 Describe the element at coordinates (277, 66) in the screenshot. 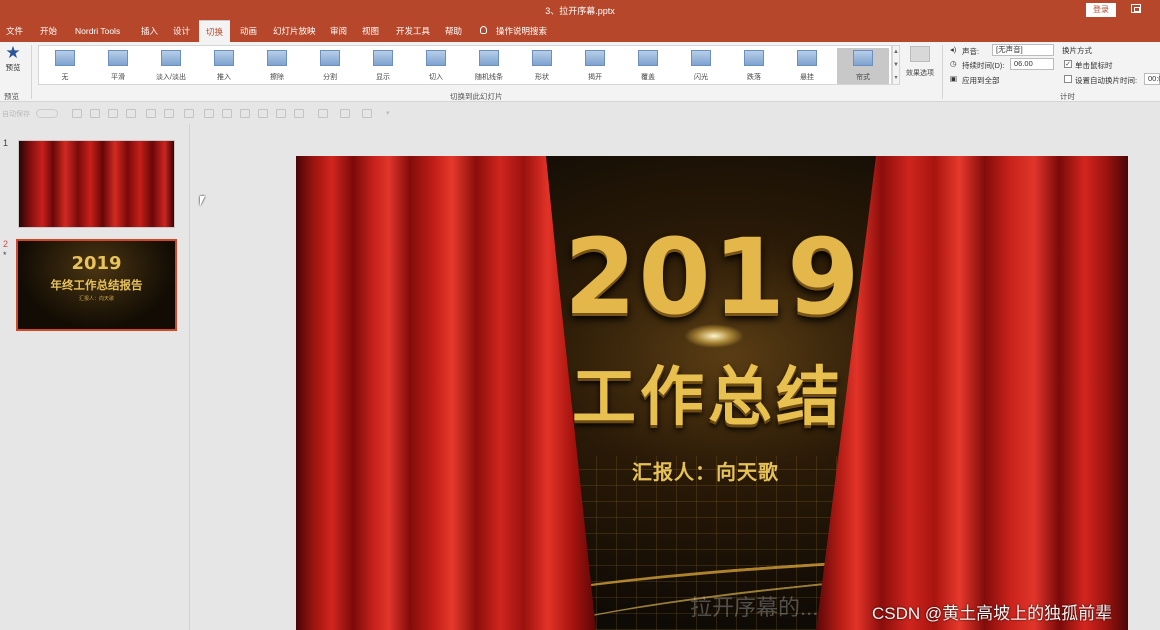

I see `transition-wipe: 擦除` at that location.